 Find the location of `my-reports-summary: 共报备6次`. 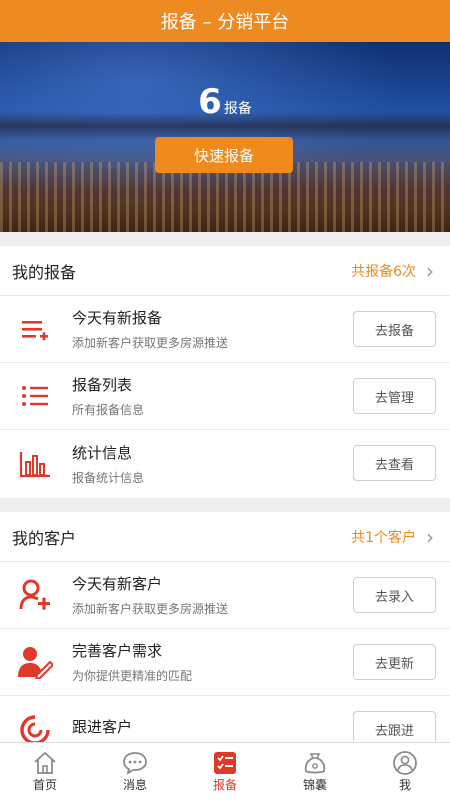

my-reports-summary: 共报备6次 is located at coordinates (383, 271).